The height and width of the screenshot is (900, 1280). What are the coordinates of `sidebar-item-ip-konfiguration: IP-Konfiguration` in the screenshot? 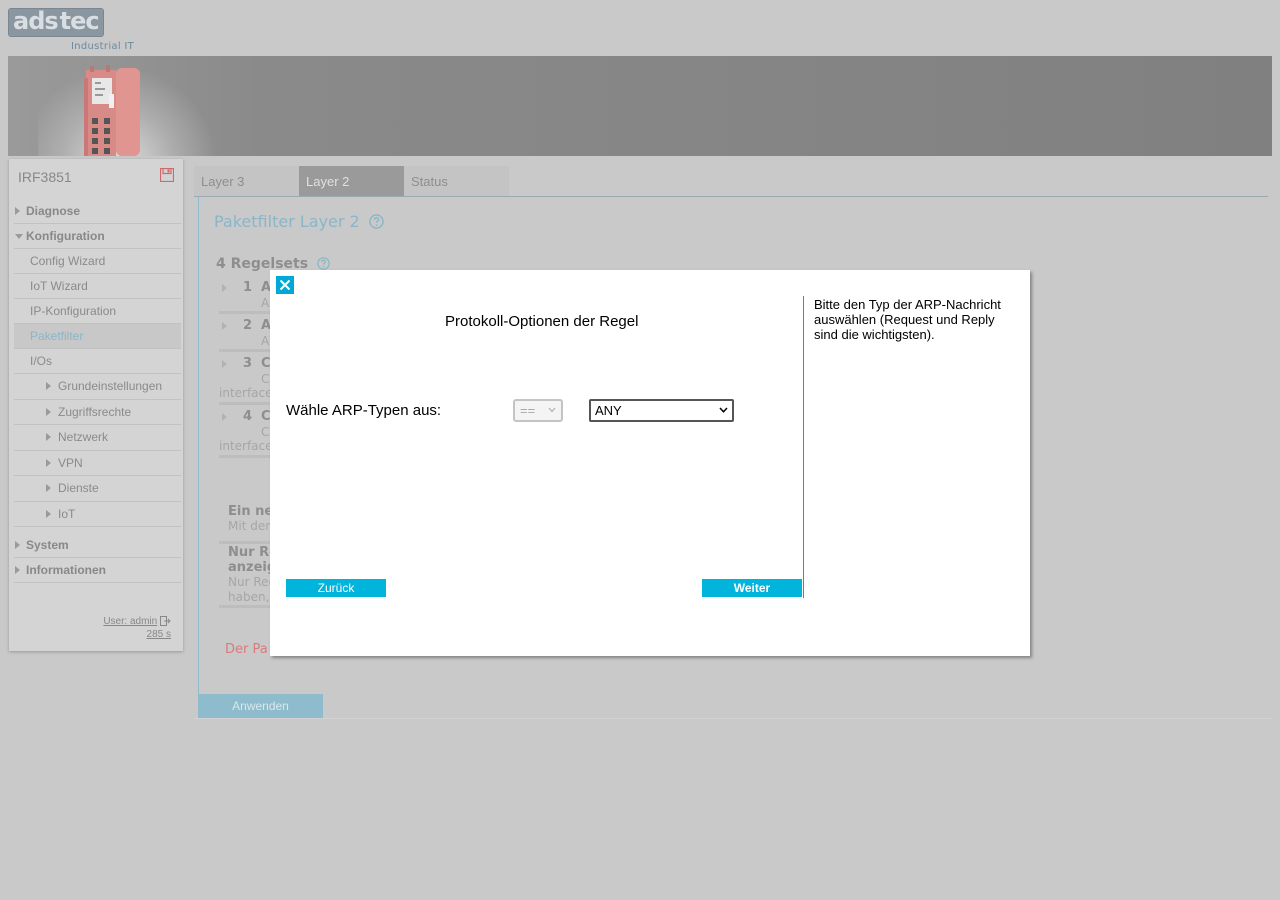 It's located at (97, 311).